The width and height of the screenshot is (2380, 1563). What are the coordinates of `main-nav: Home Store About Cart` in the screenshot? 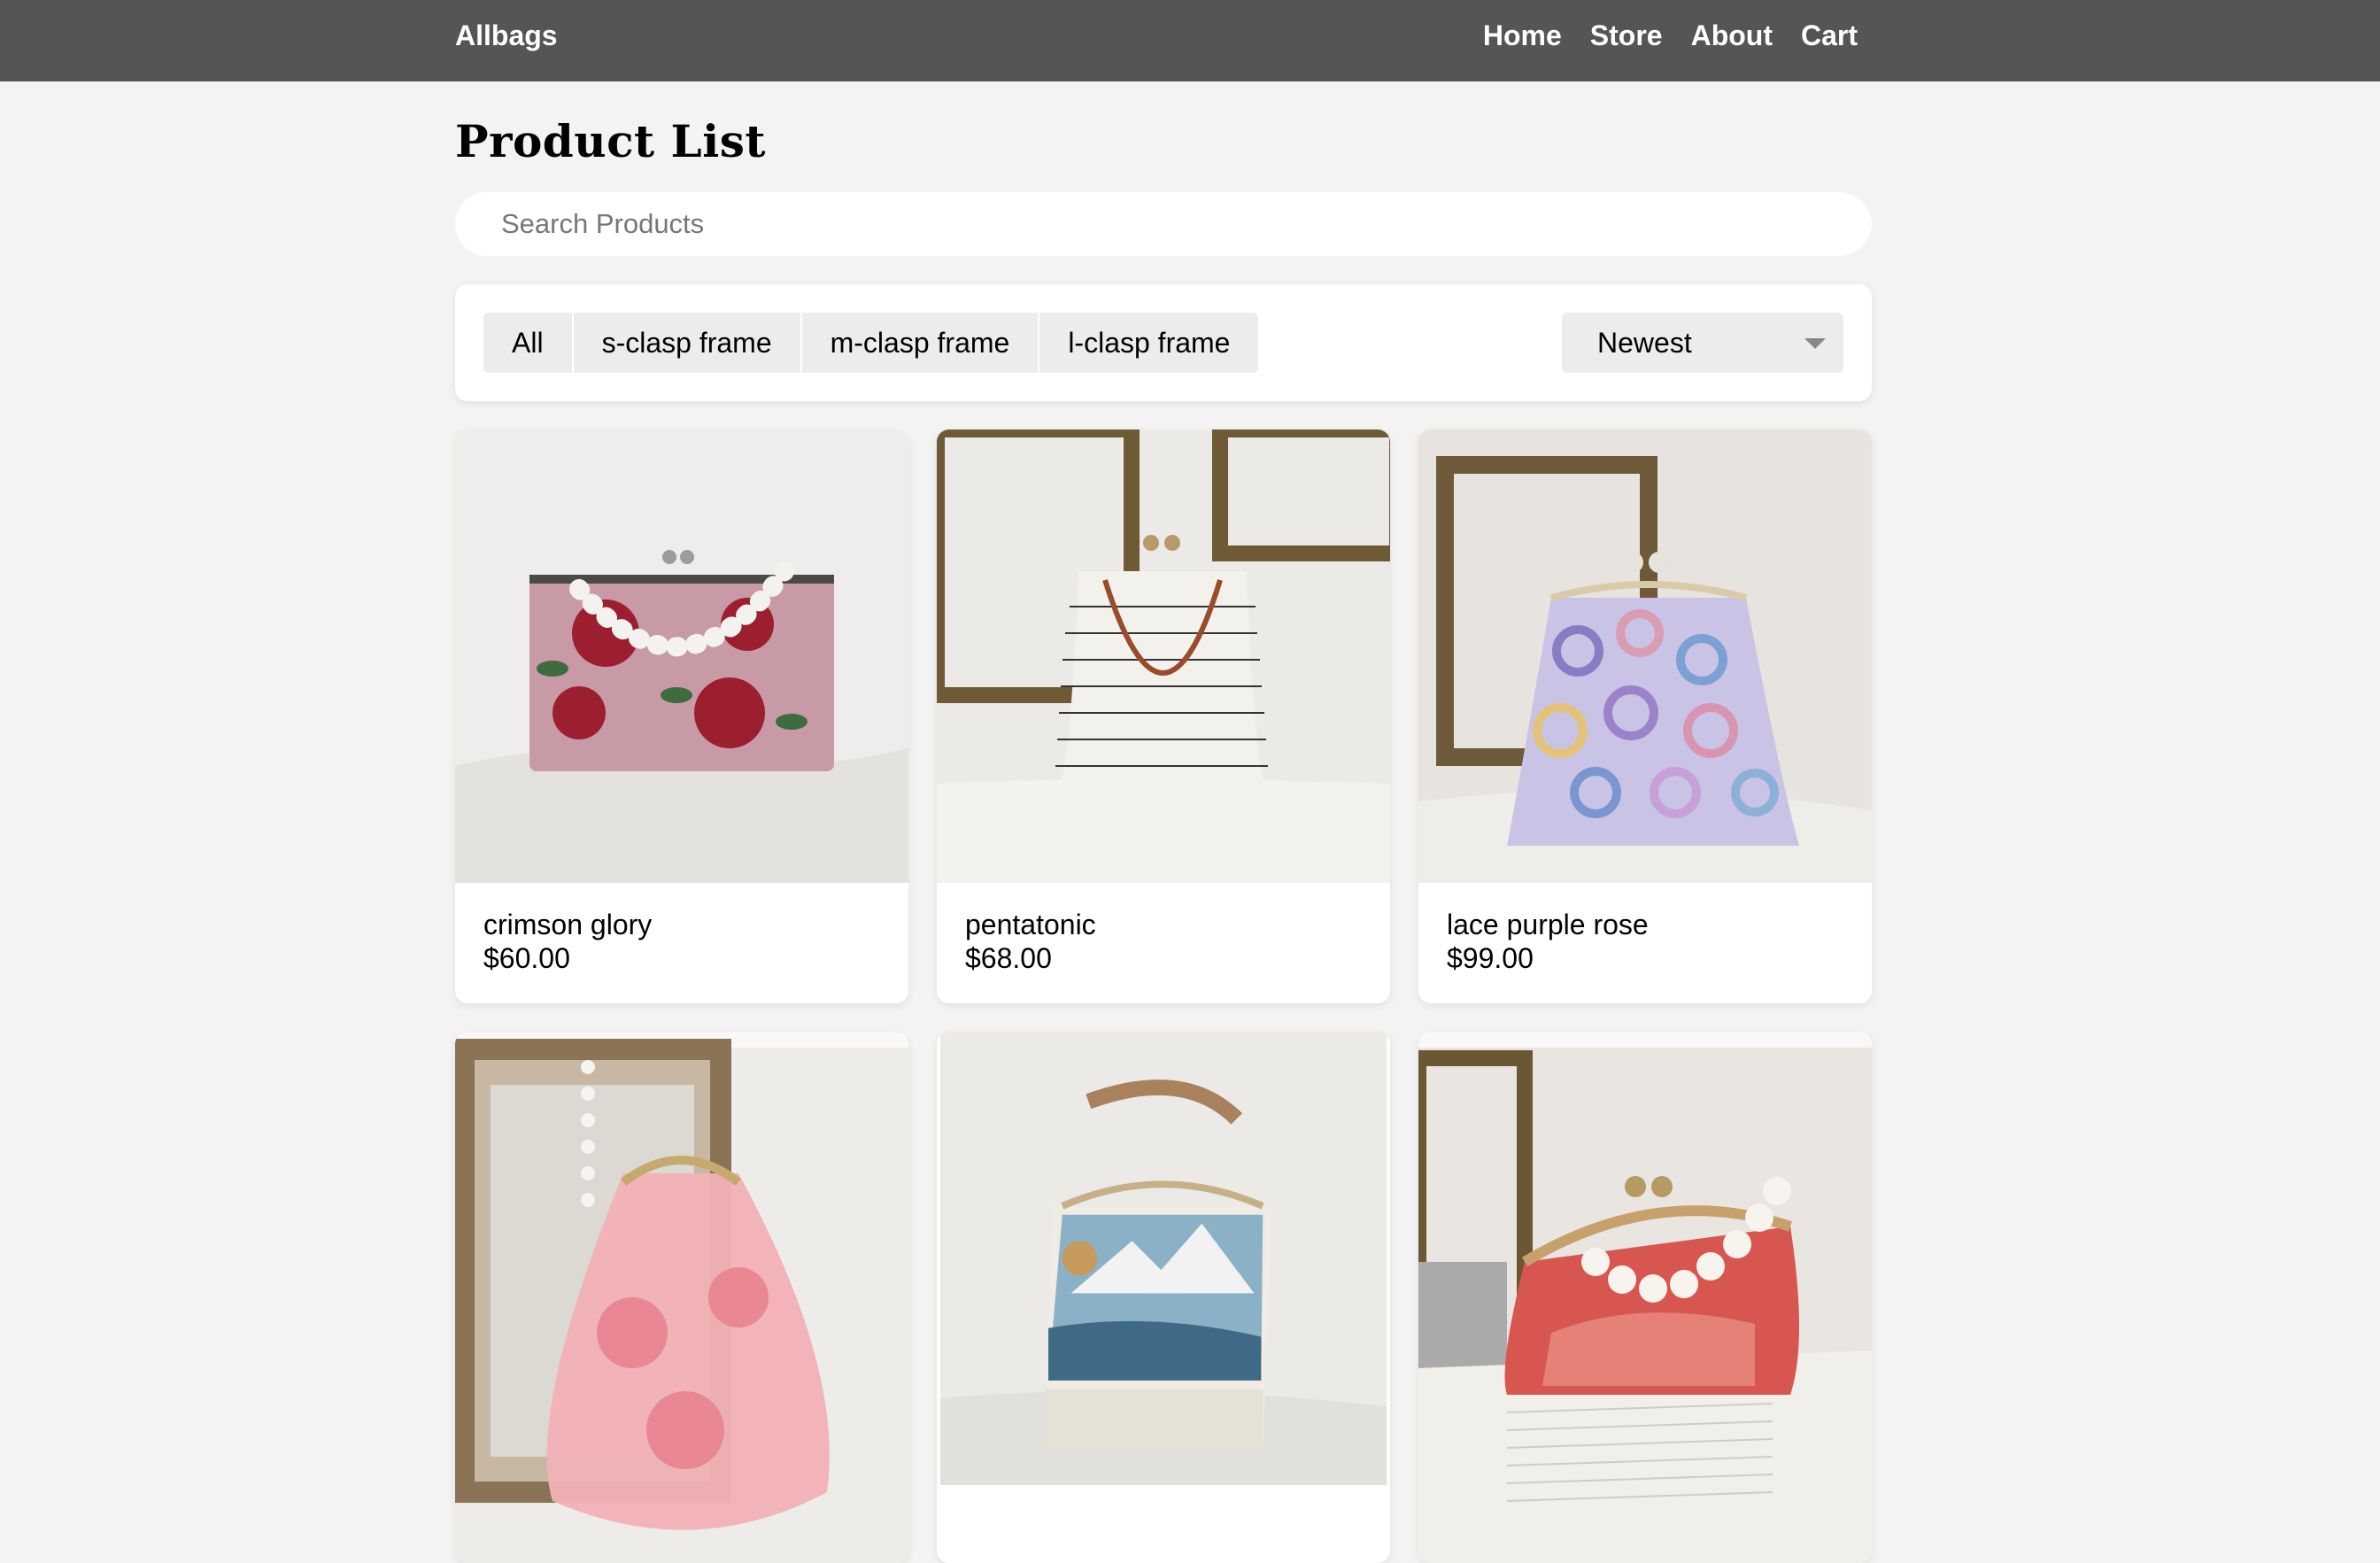 It's located at (1670, 35).